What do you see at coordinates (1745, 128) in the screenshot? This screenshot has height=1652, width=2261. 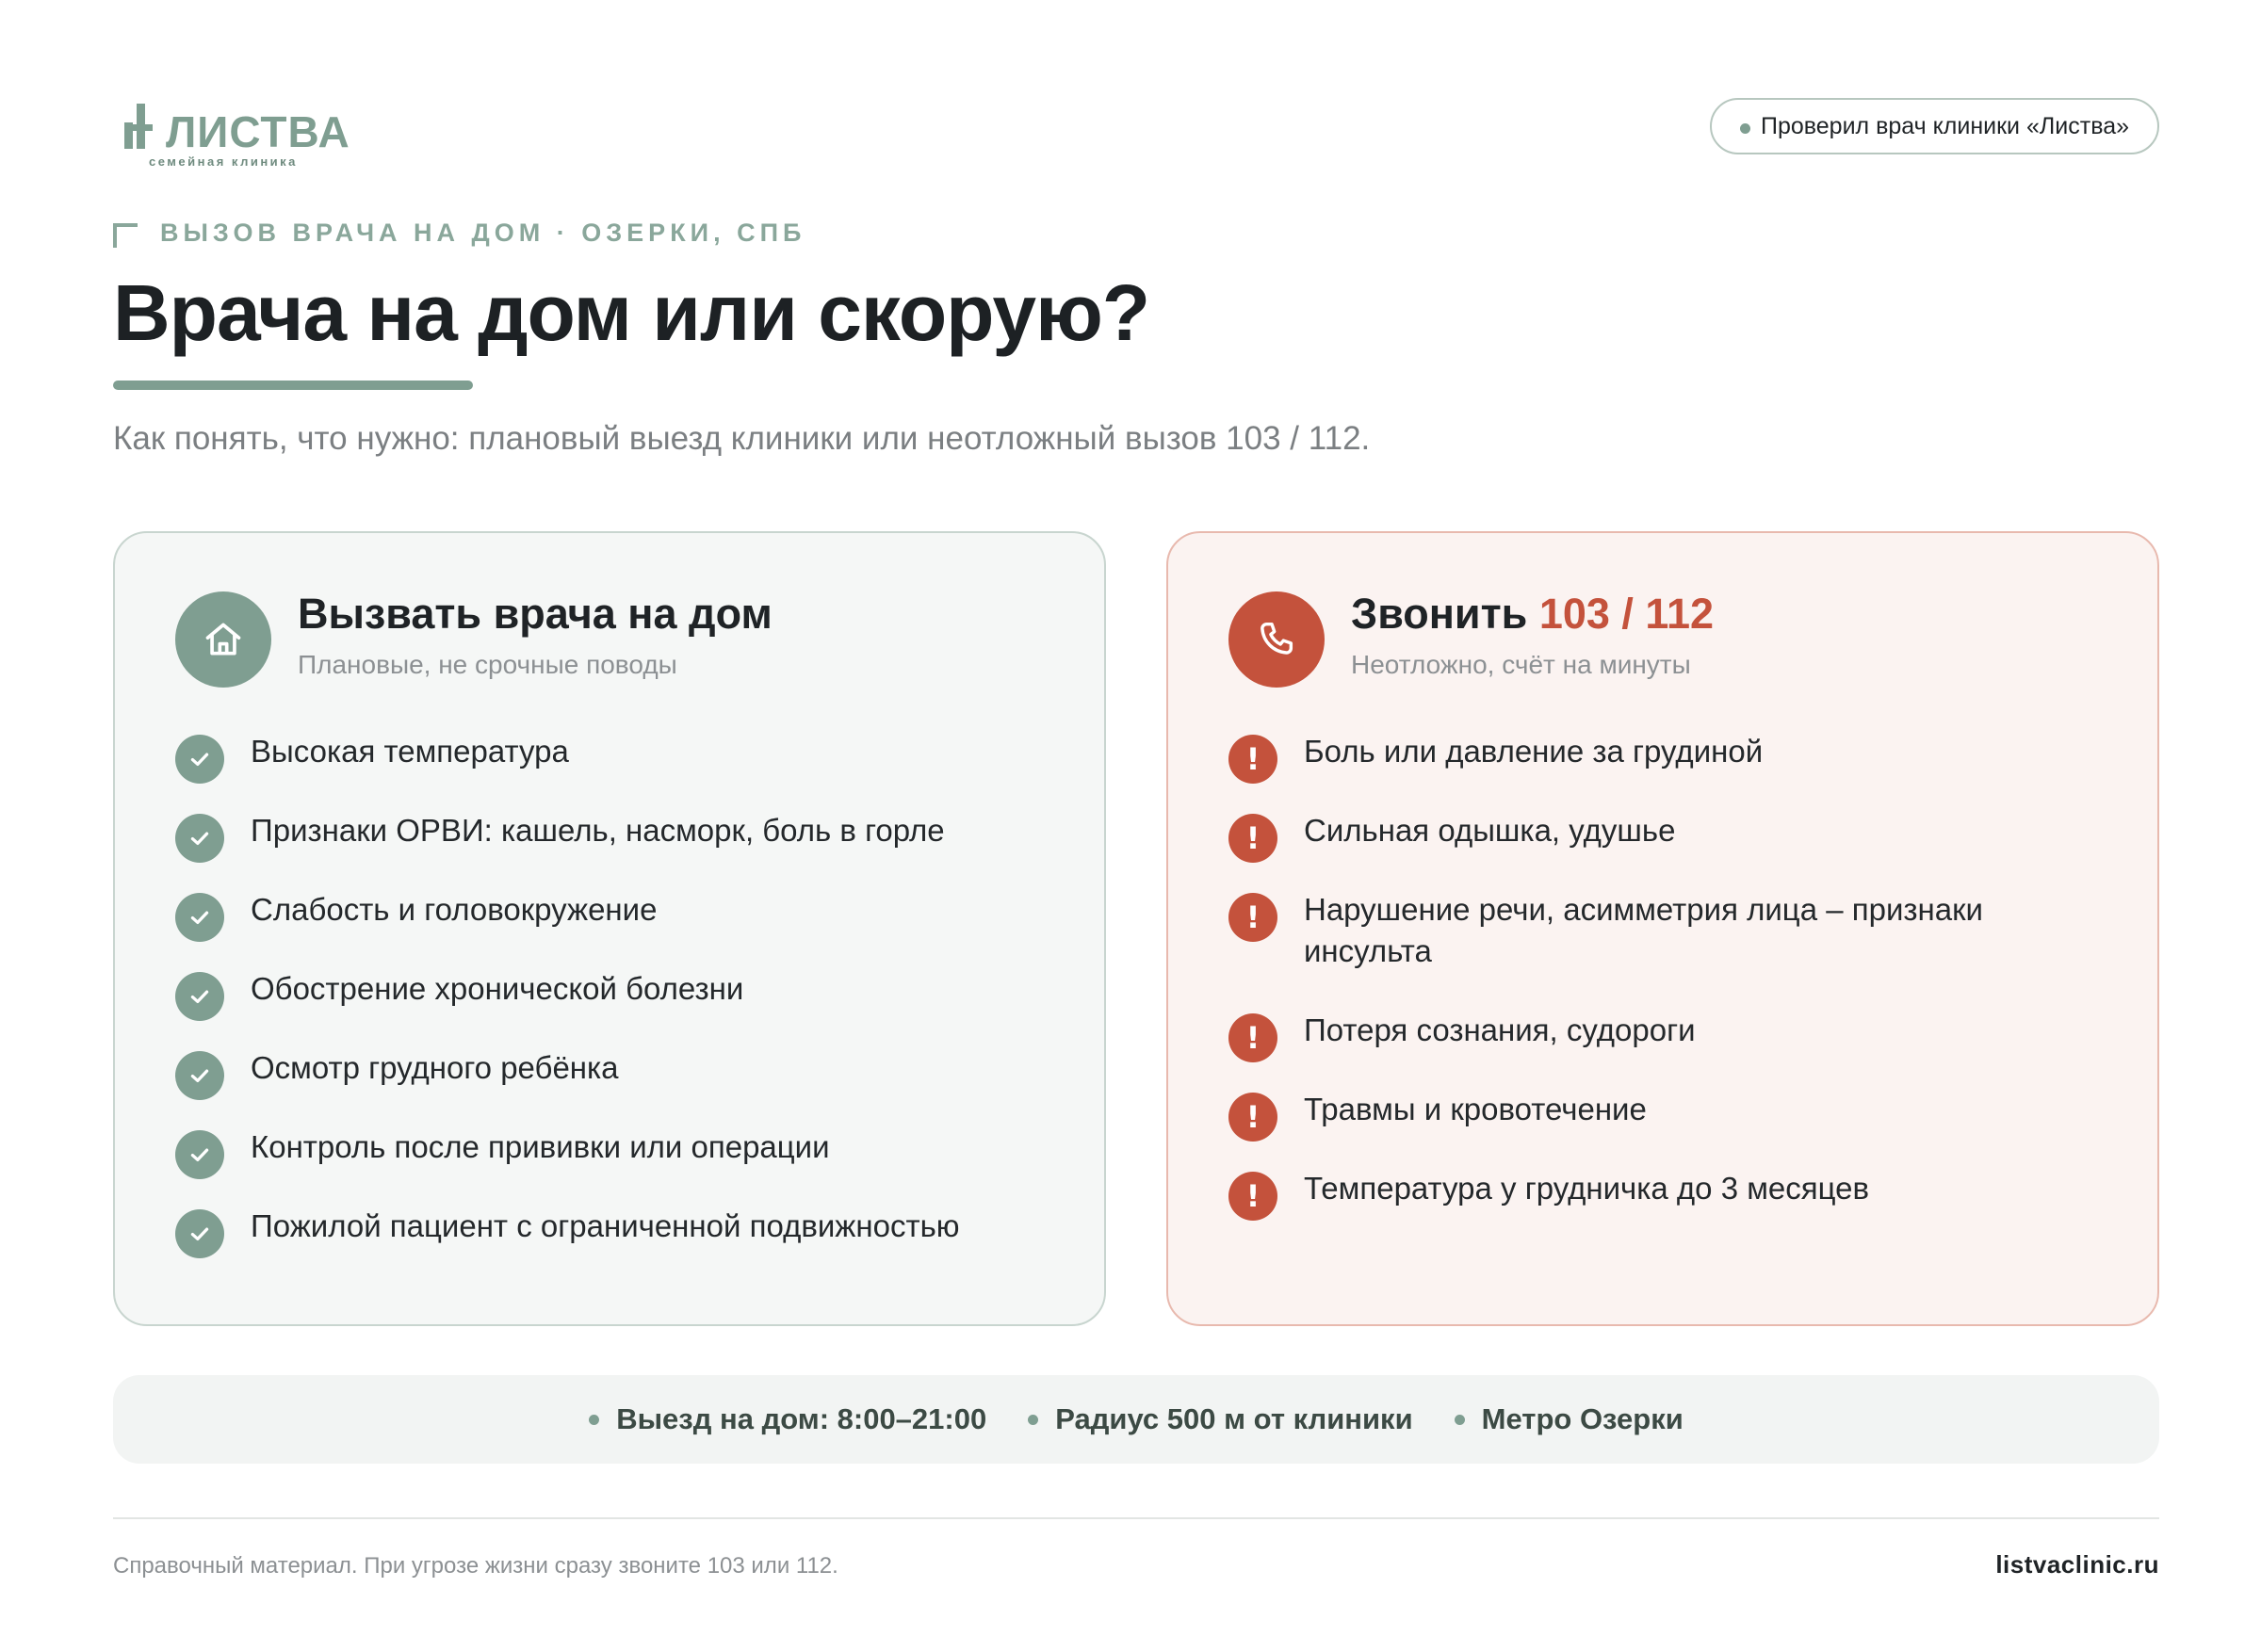 I see `badge-dot-icon` at bounding box center [1745, 128].